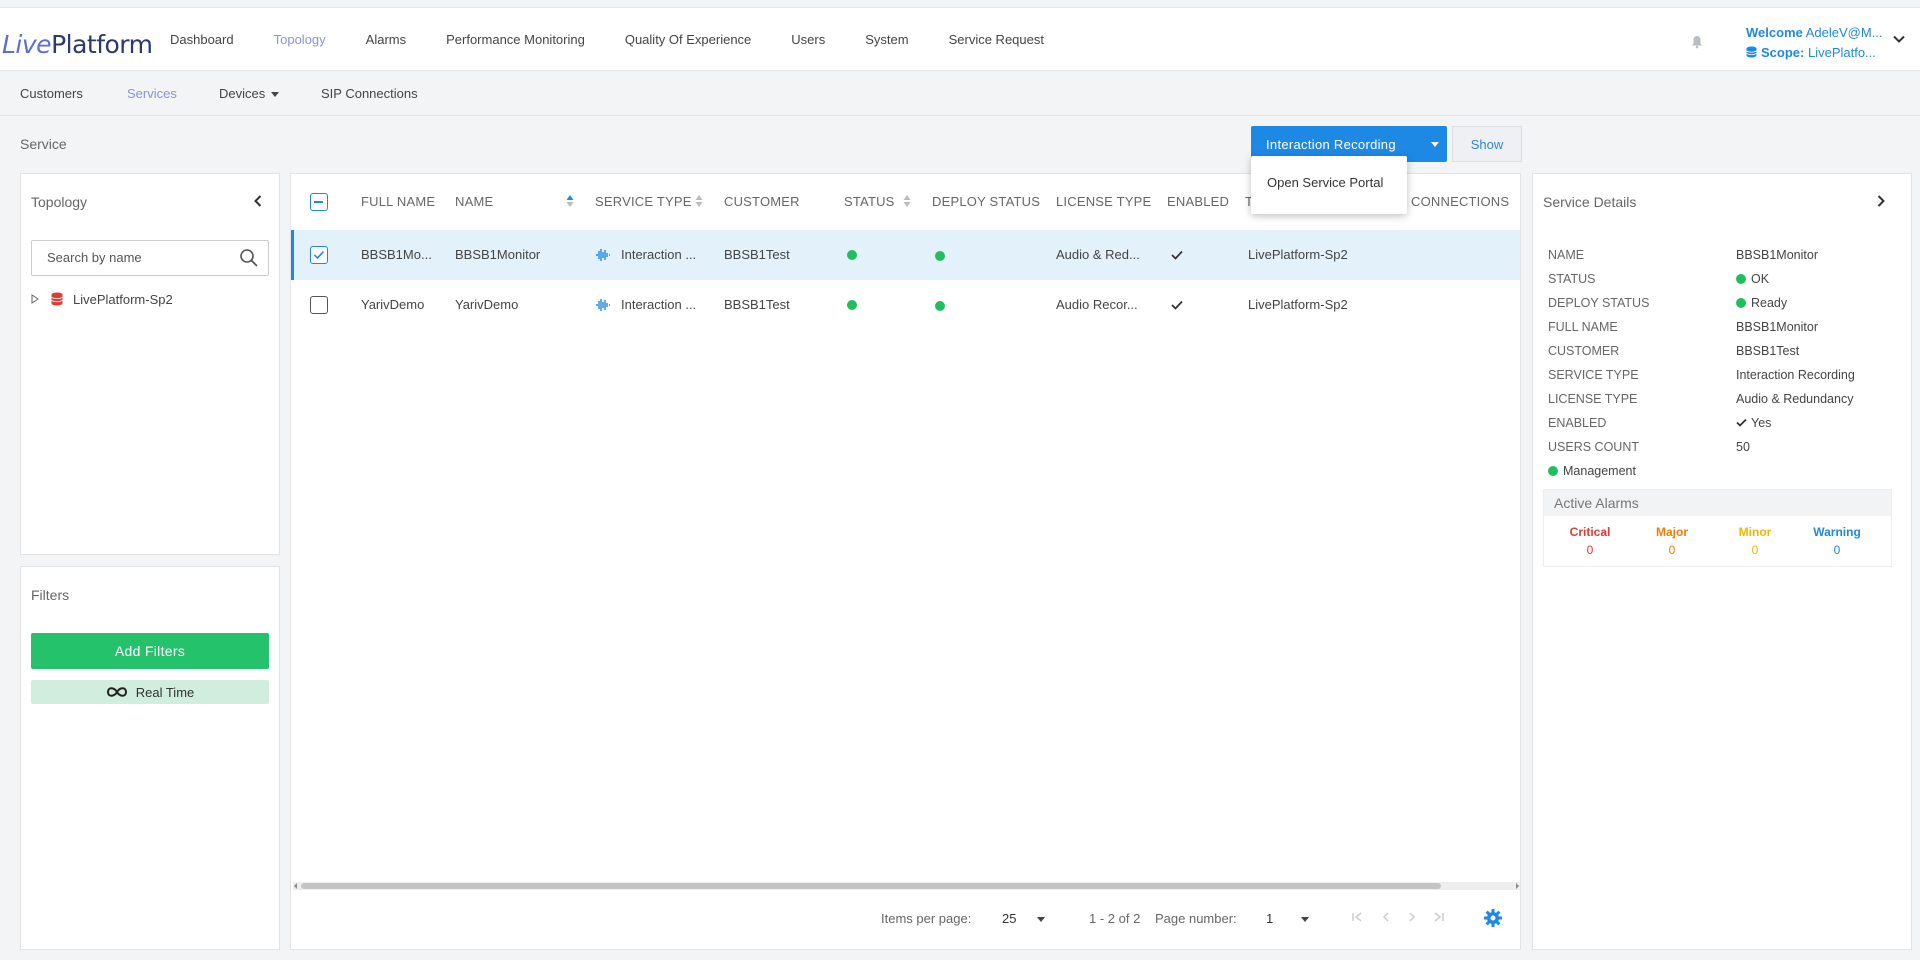  I want to click on first-page-icon, so click(1357, 917).